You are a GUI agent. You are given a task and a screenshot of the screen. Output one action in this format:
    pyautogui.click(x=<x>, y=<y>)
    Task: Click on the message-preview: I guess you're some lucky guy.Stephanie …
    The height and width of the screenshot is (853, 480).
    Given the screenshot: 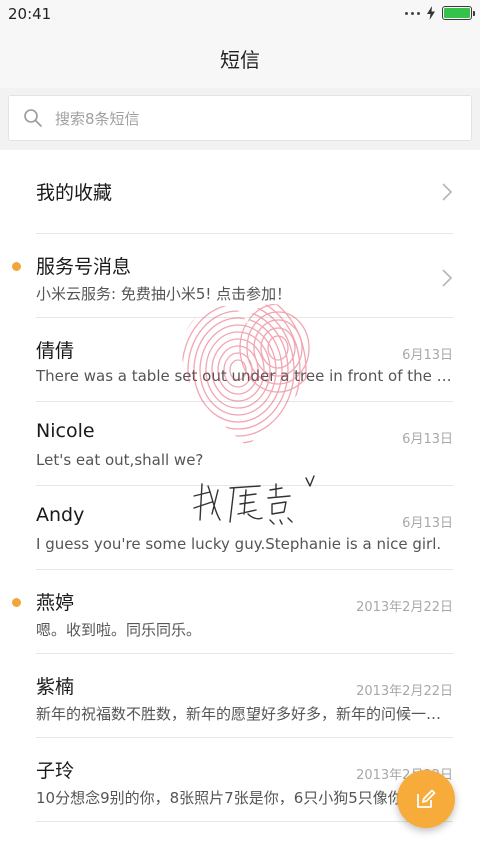 What is the action you would take?
    pyautogui.click(x=239, y=544)
    